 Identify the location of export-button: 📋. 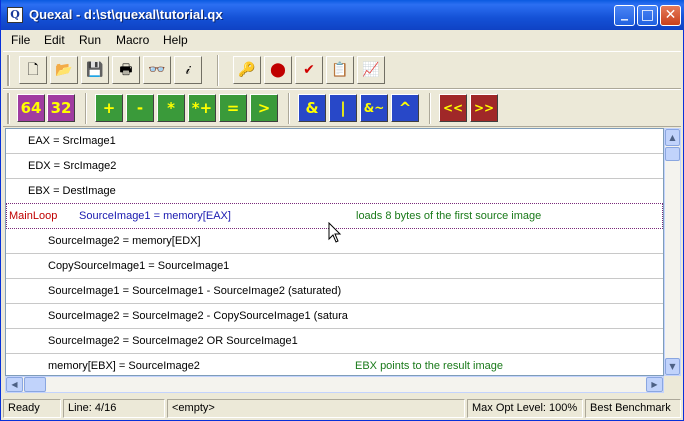
(340, 70).